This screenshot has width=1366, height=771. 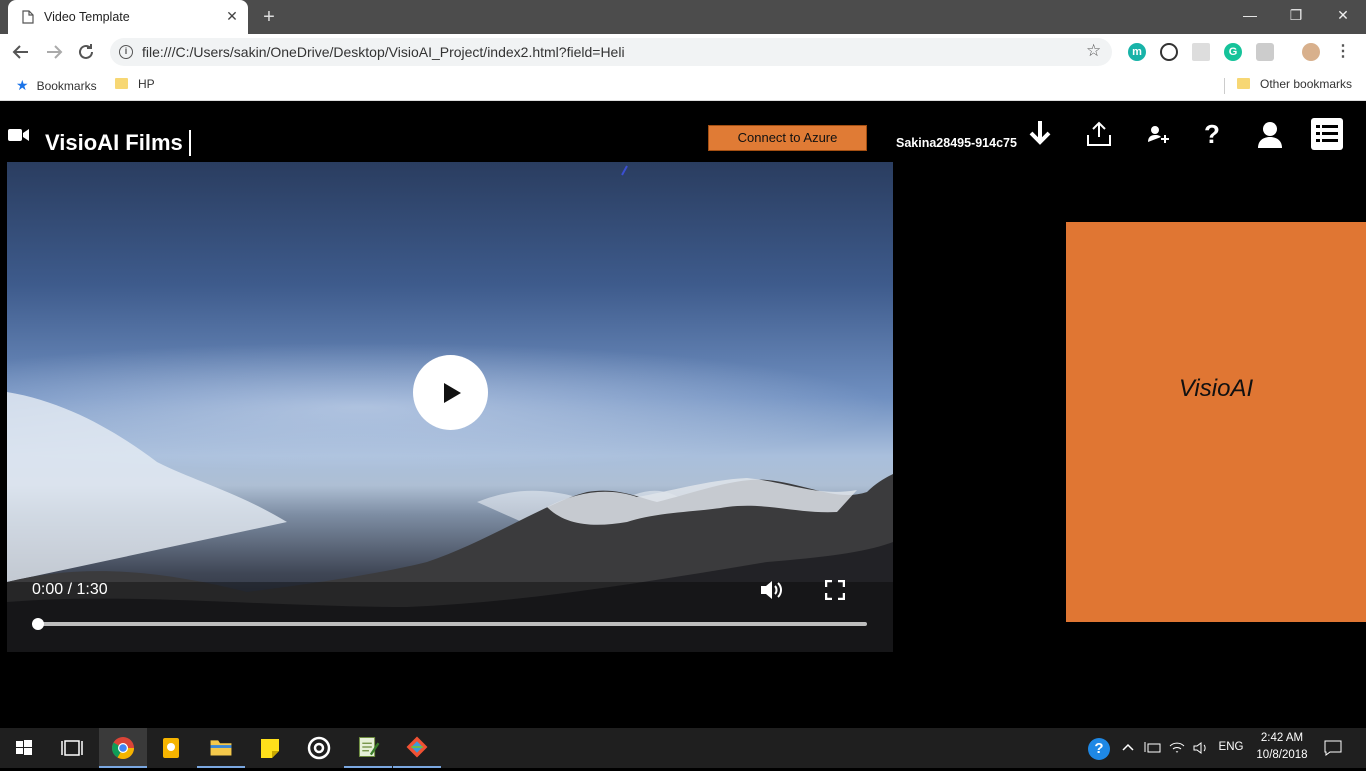 I want to click on language-indicator: ENG, so click(x=1231, y=747).